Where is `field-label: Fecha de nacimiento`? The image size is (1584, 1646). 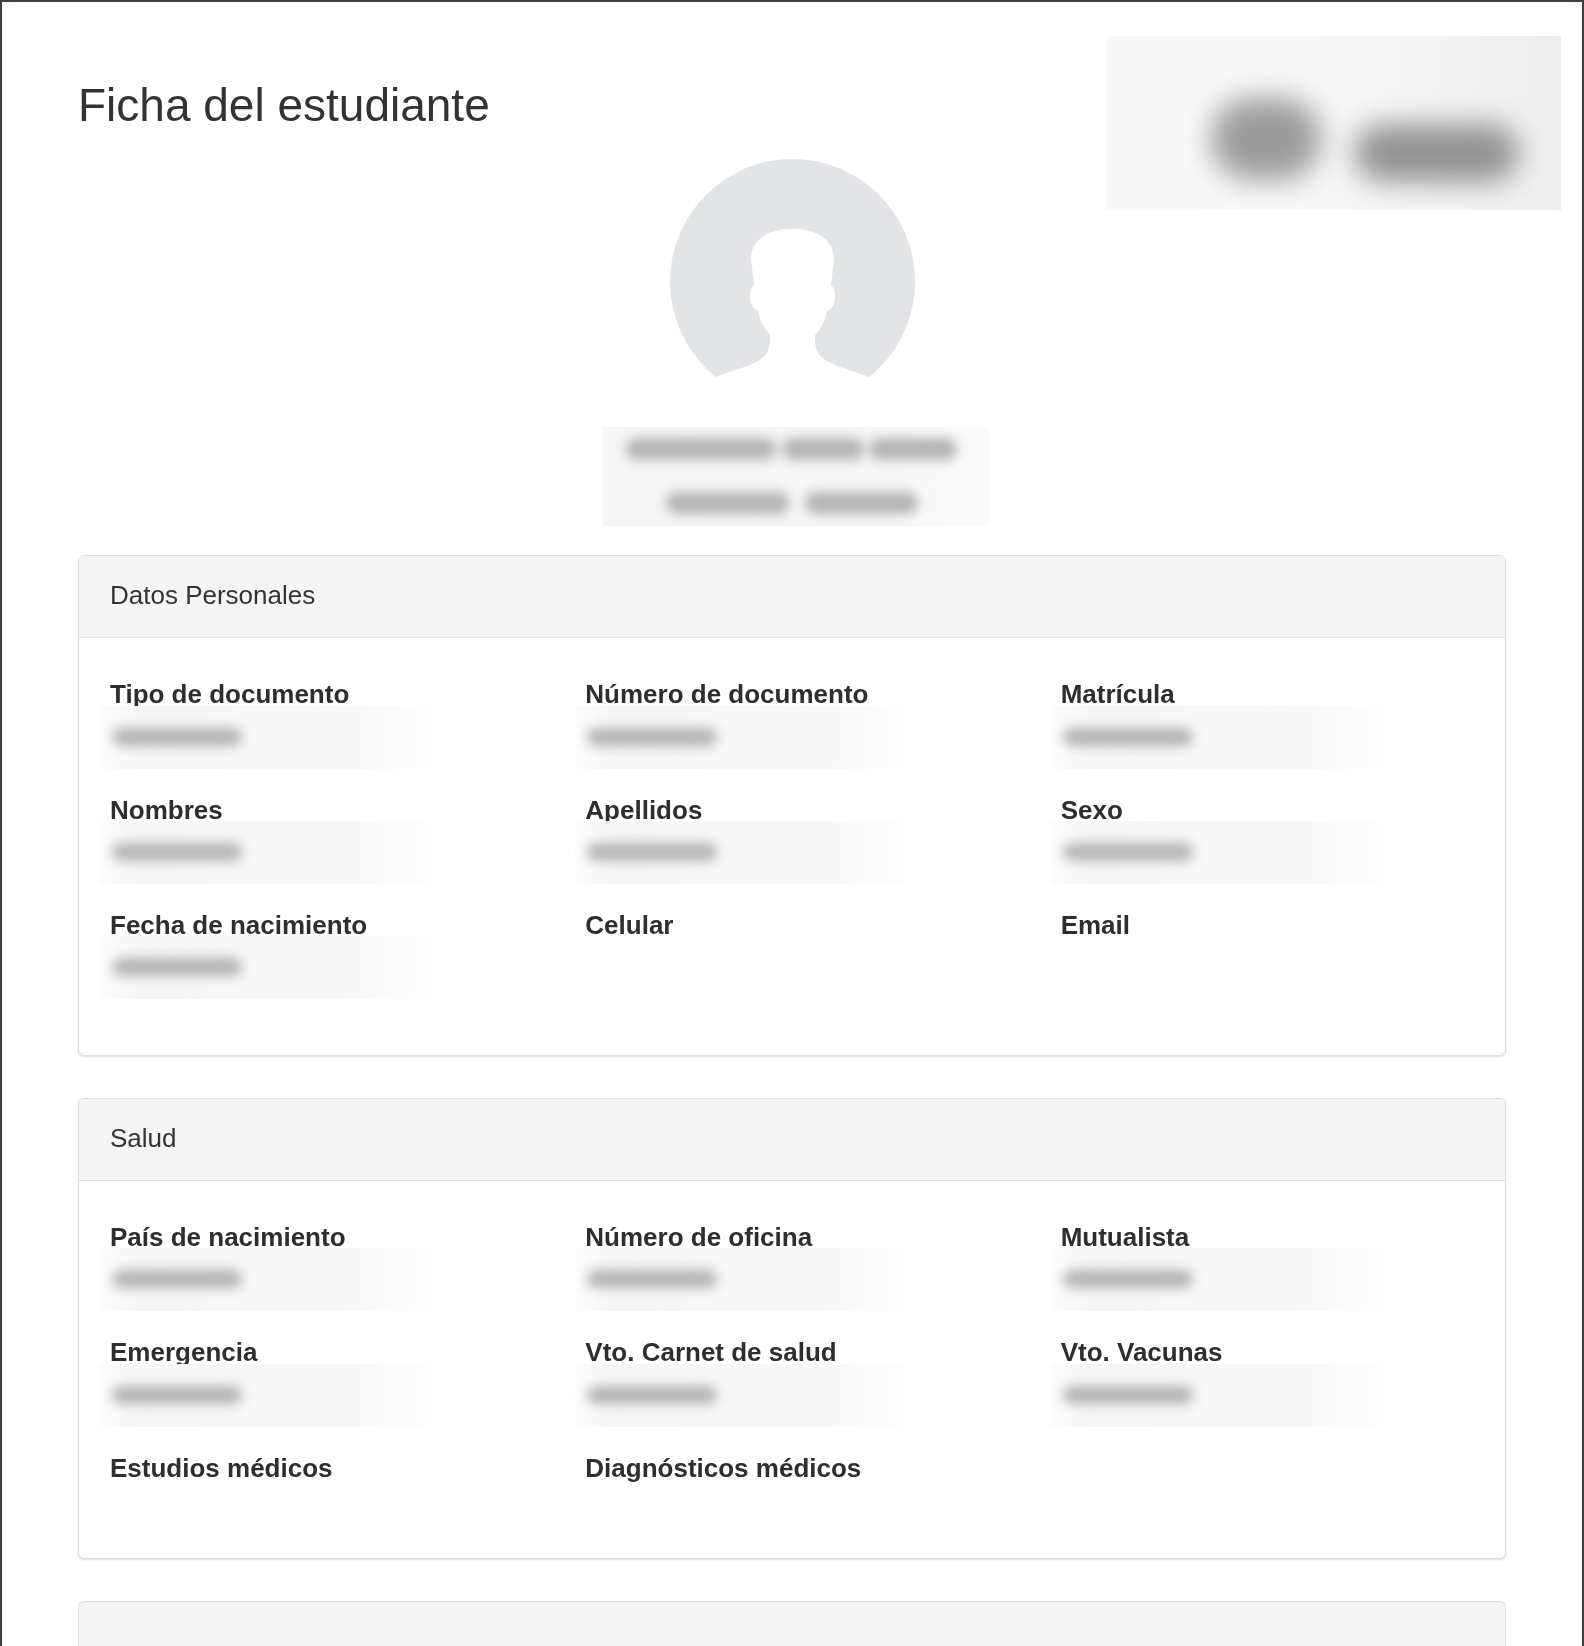
field-label: Fecha de nacimiento is located at coordinates (239, 925).